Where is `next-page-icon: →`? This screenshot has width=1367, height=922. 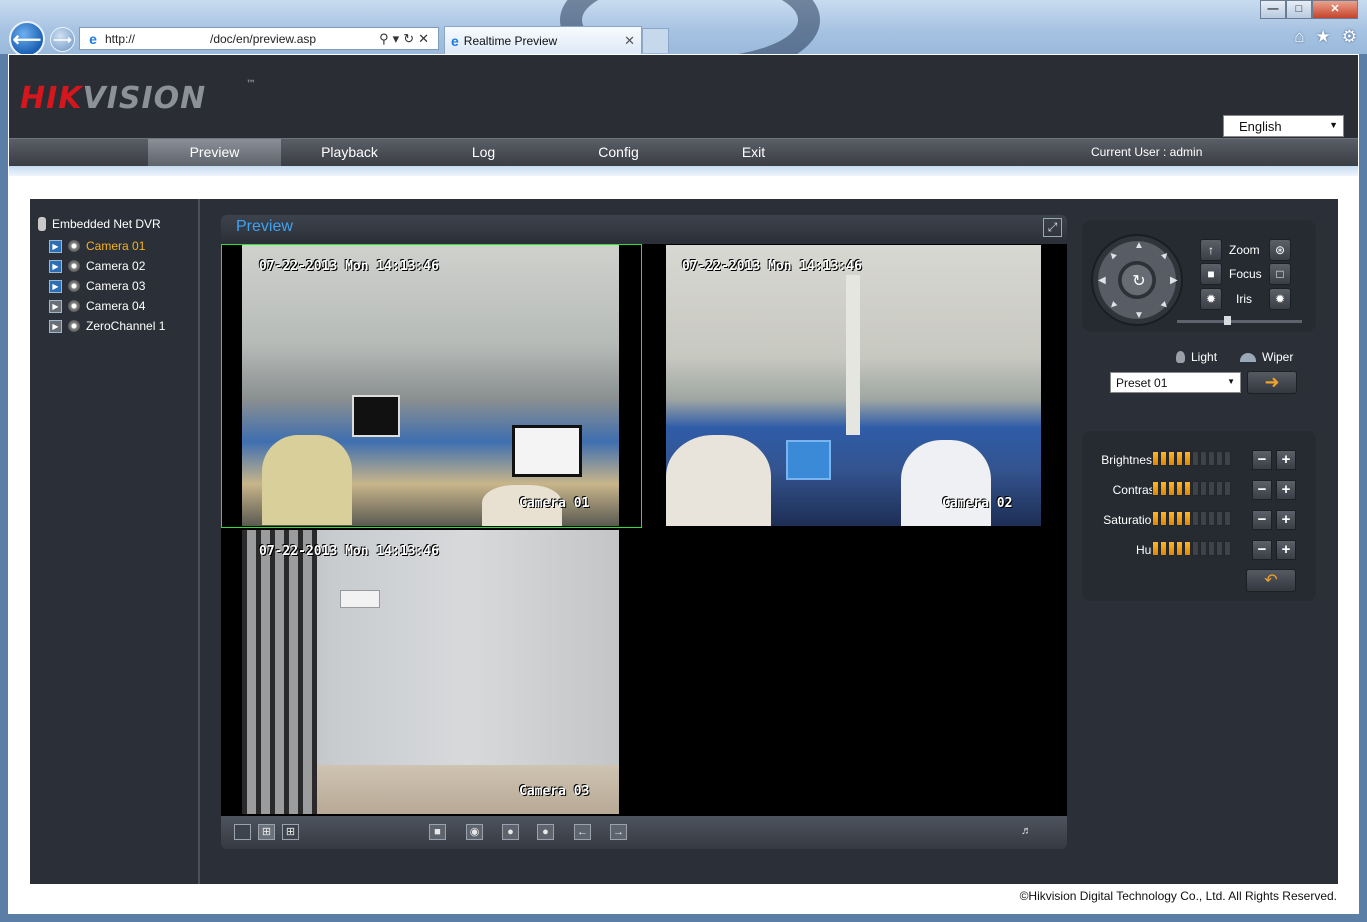 next-page-icon: → is located at coordinates (618, 832).